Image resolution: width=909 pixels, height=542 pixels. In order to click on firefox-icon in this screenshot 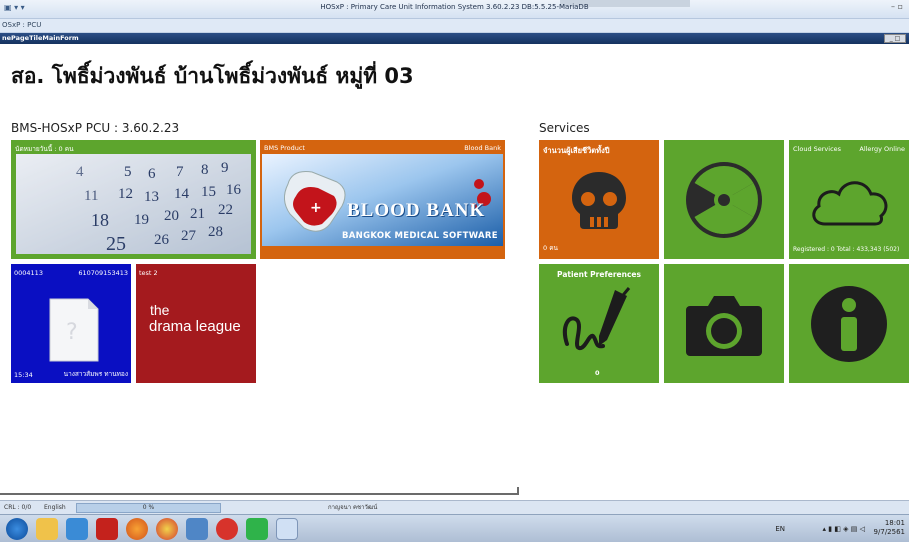, I will do `click(137, 529)`.